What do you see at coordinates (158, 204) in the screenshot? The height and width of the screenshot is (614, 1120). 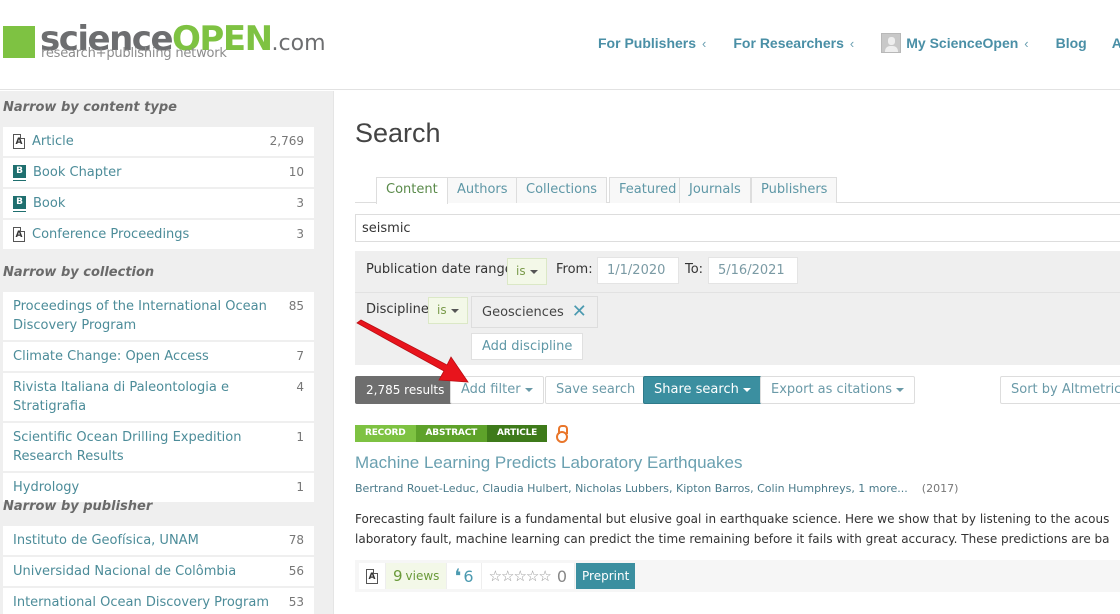 I see `content-type-book: B Book 3` at bounding box center [158, 204].